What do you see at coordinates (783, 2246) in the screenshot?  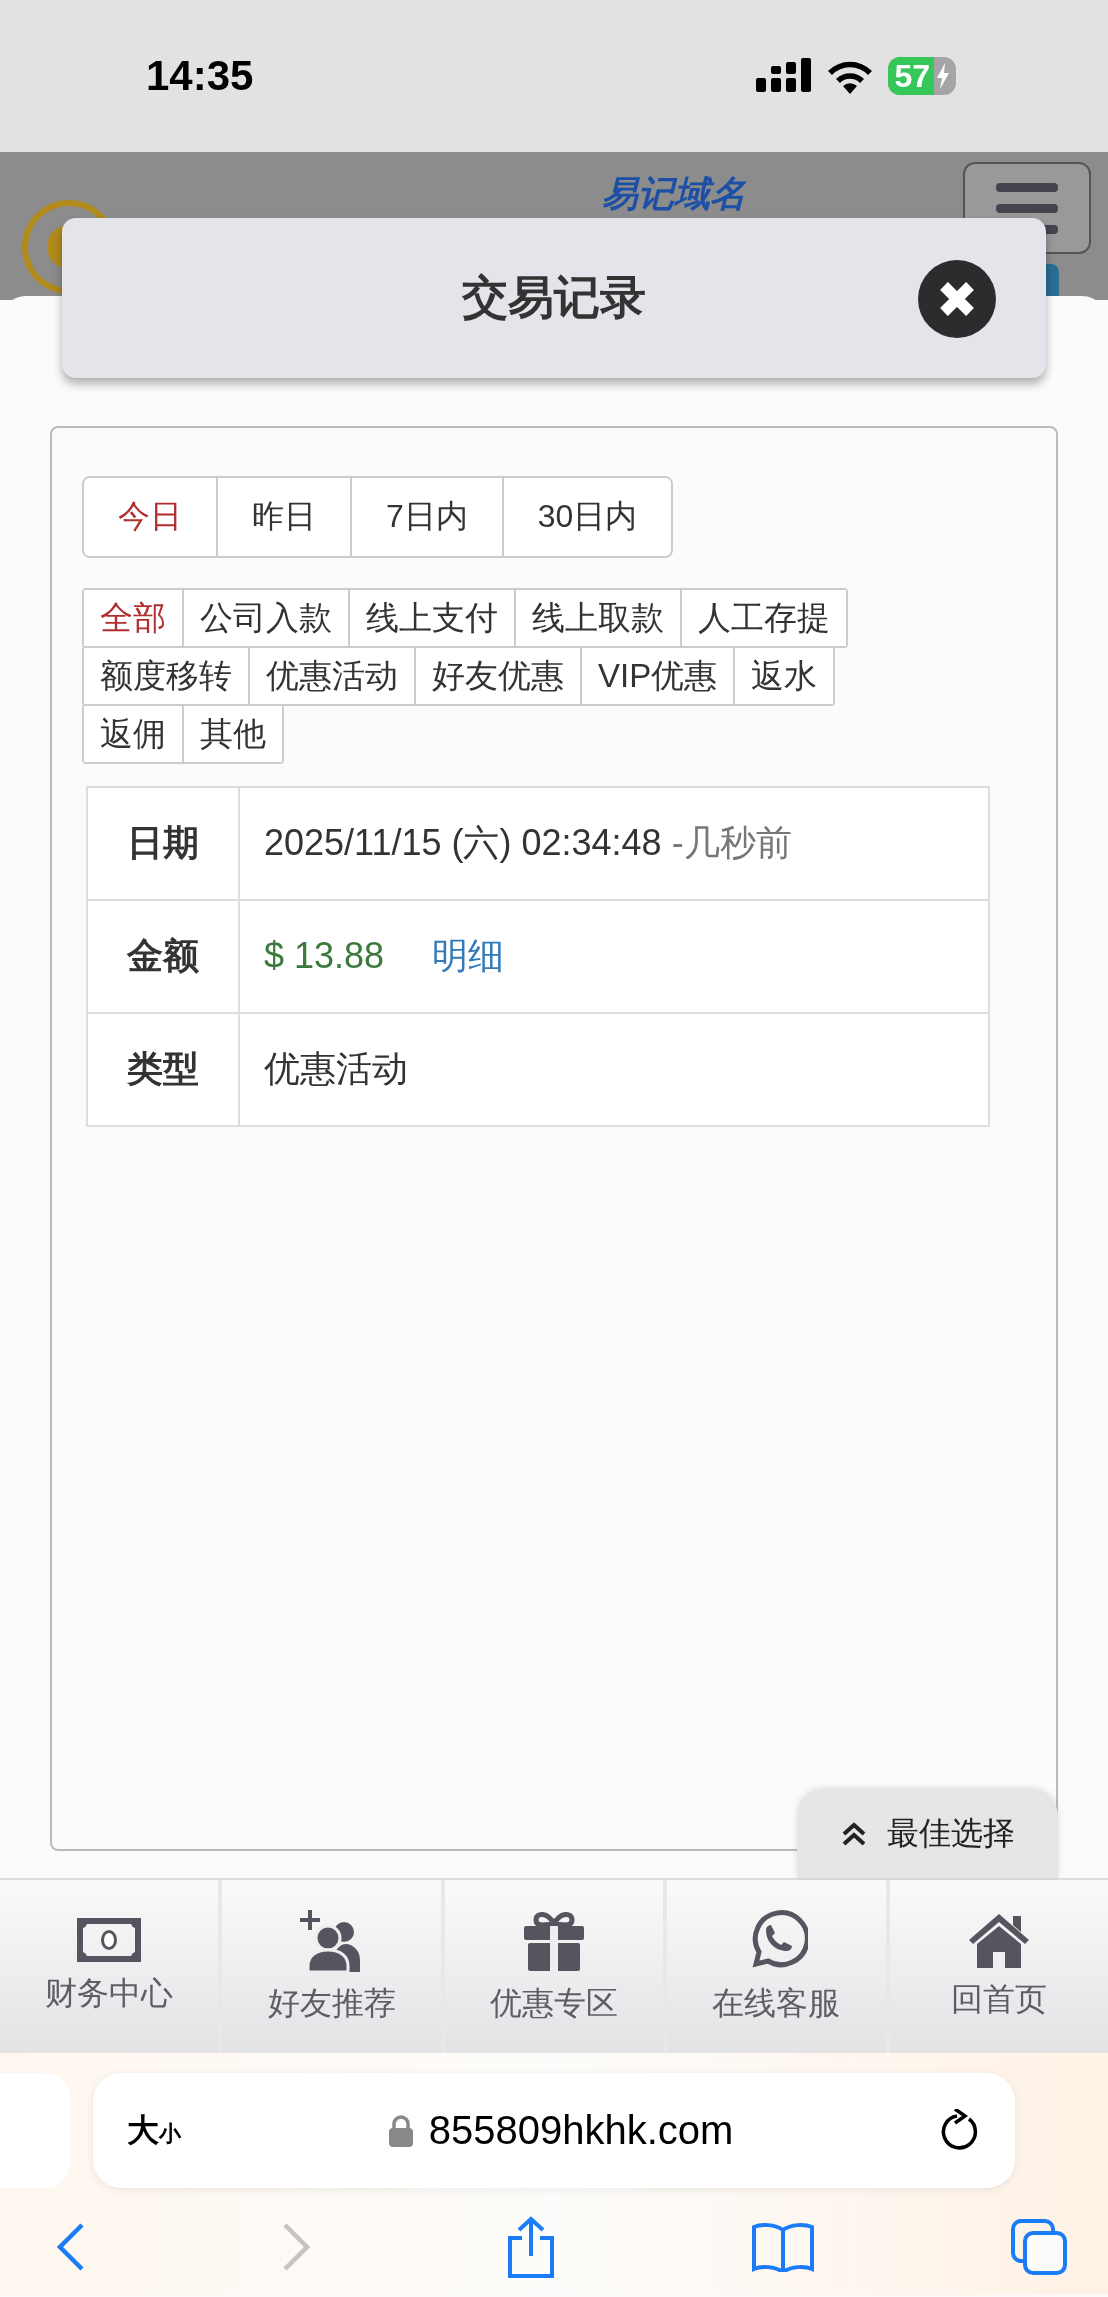 I see `book-icon` at bounding box center [783, 2246].